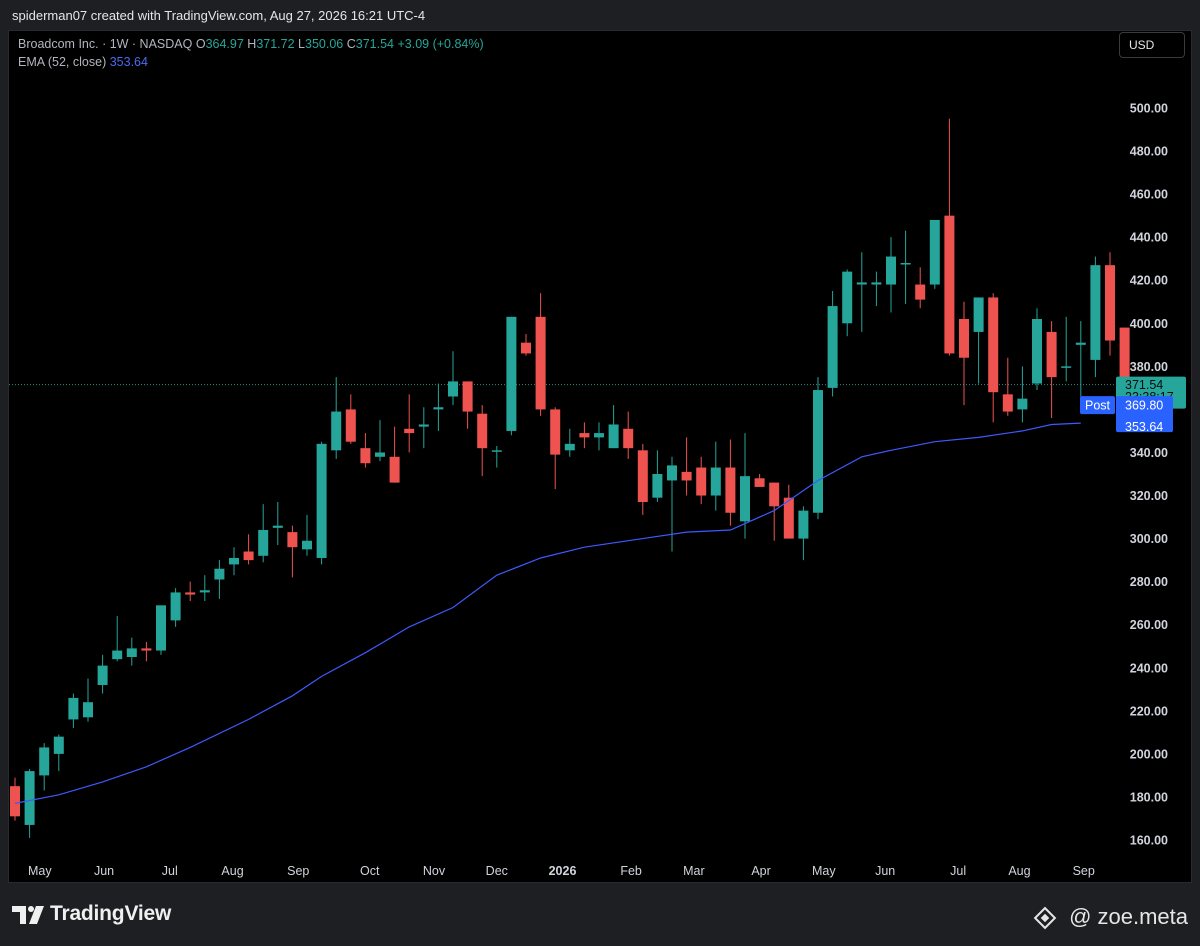 The width and height of the screenshot is (1200, 946). Describe the element at coordinates (128, 62) in the screenshot. I see `legend-ema-value: 353.64` at that location.